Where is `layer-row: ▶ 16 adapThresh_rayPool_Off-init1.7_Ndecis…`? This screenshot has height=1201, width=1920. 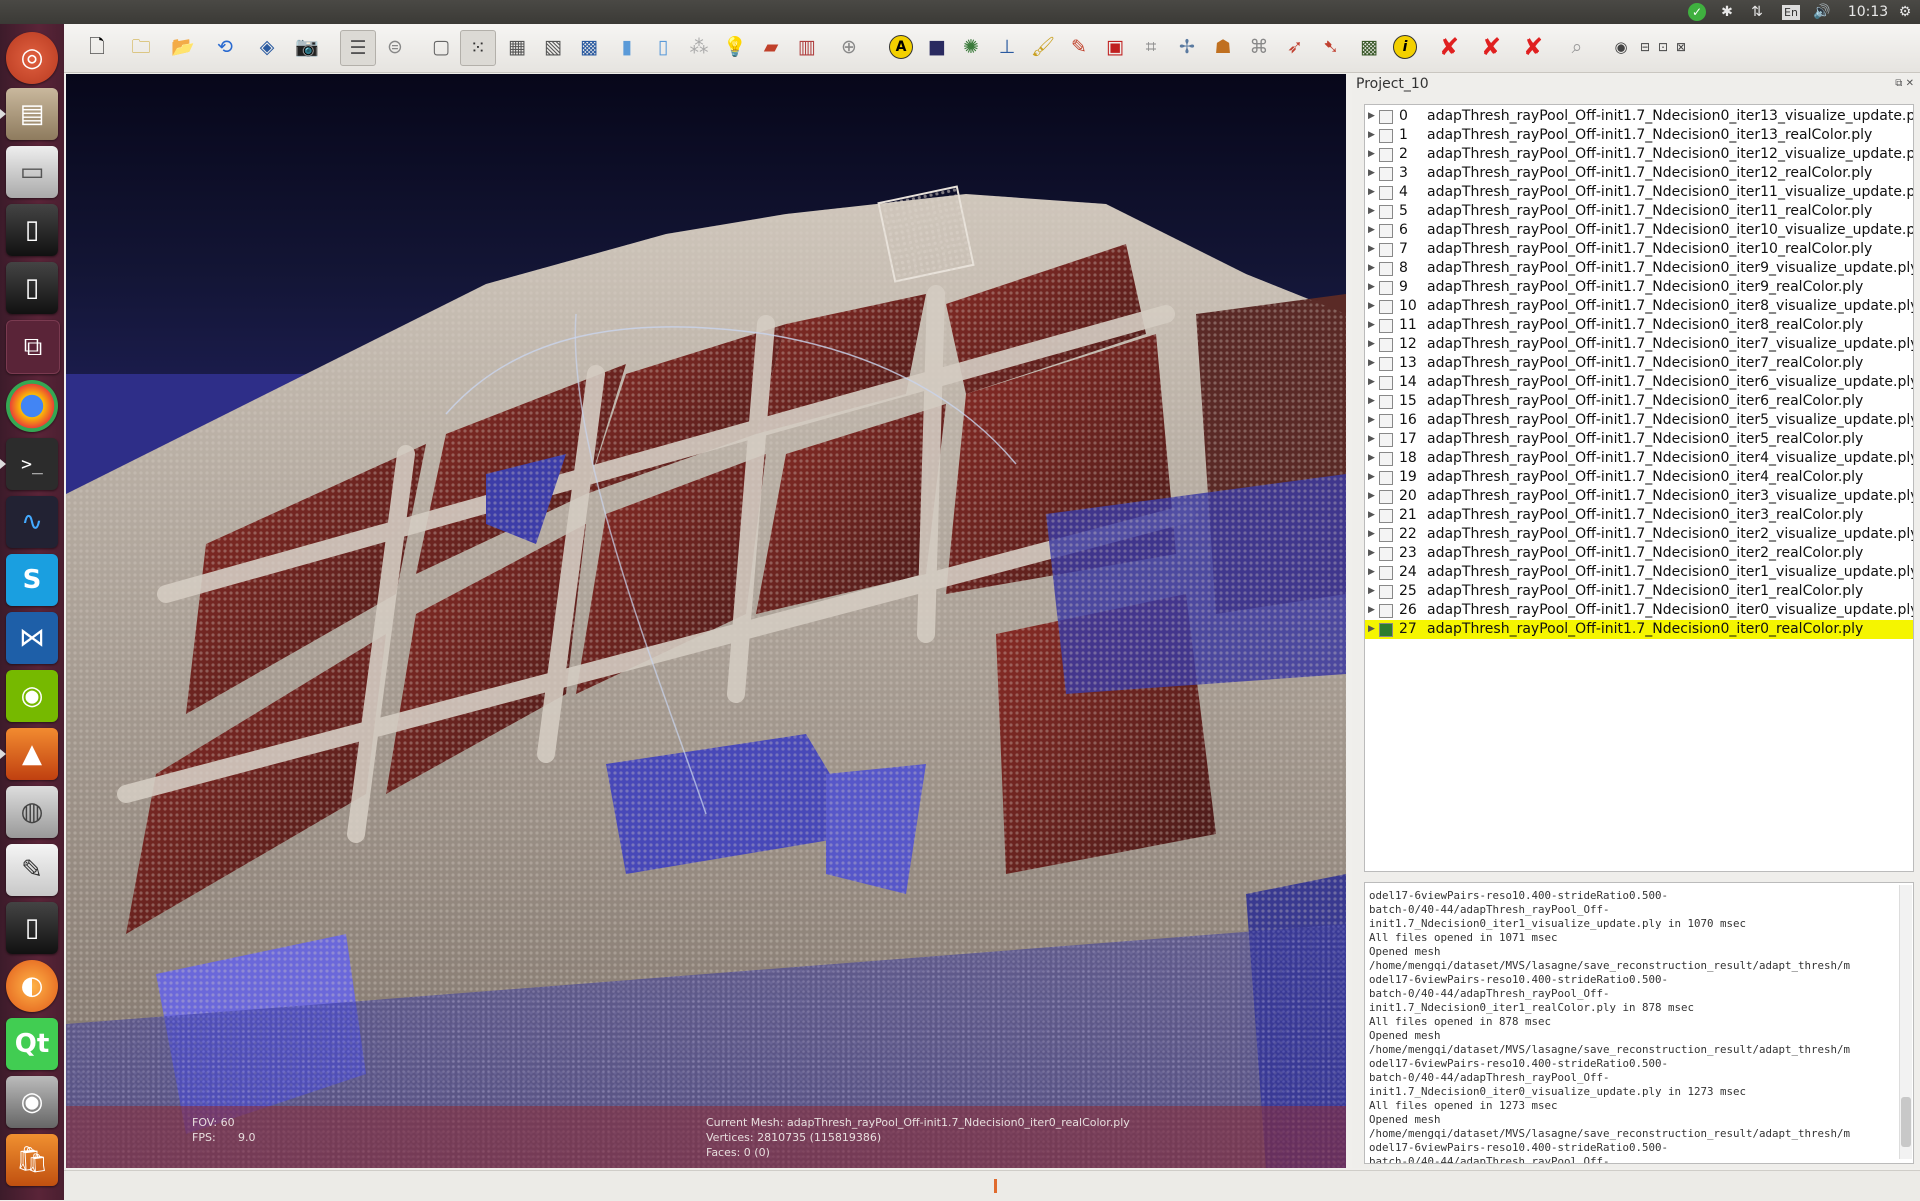
layer-row: ▶ 16 adapThresh_rayPool_Off-init1.7_Ndecis… is located at coordinates (1639, 420).